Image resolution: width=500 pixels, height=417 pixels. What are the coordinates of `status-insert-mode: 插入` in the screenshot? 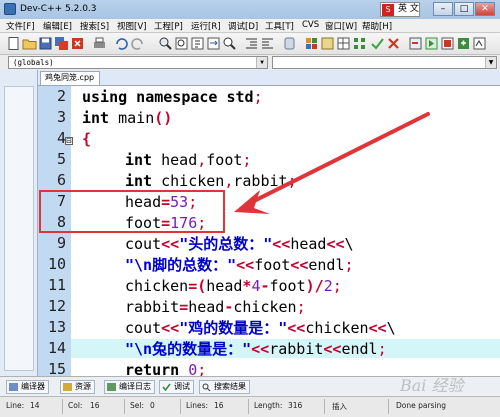 It's located at (339, 406).